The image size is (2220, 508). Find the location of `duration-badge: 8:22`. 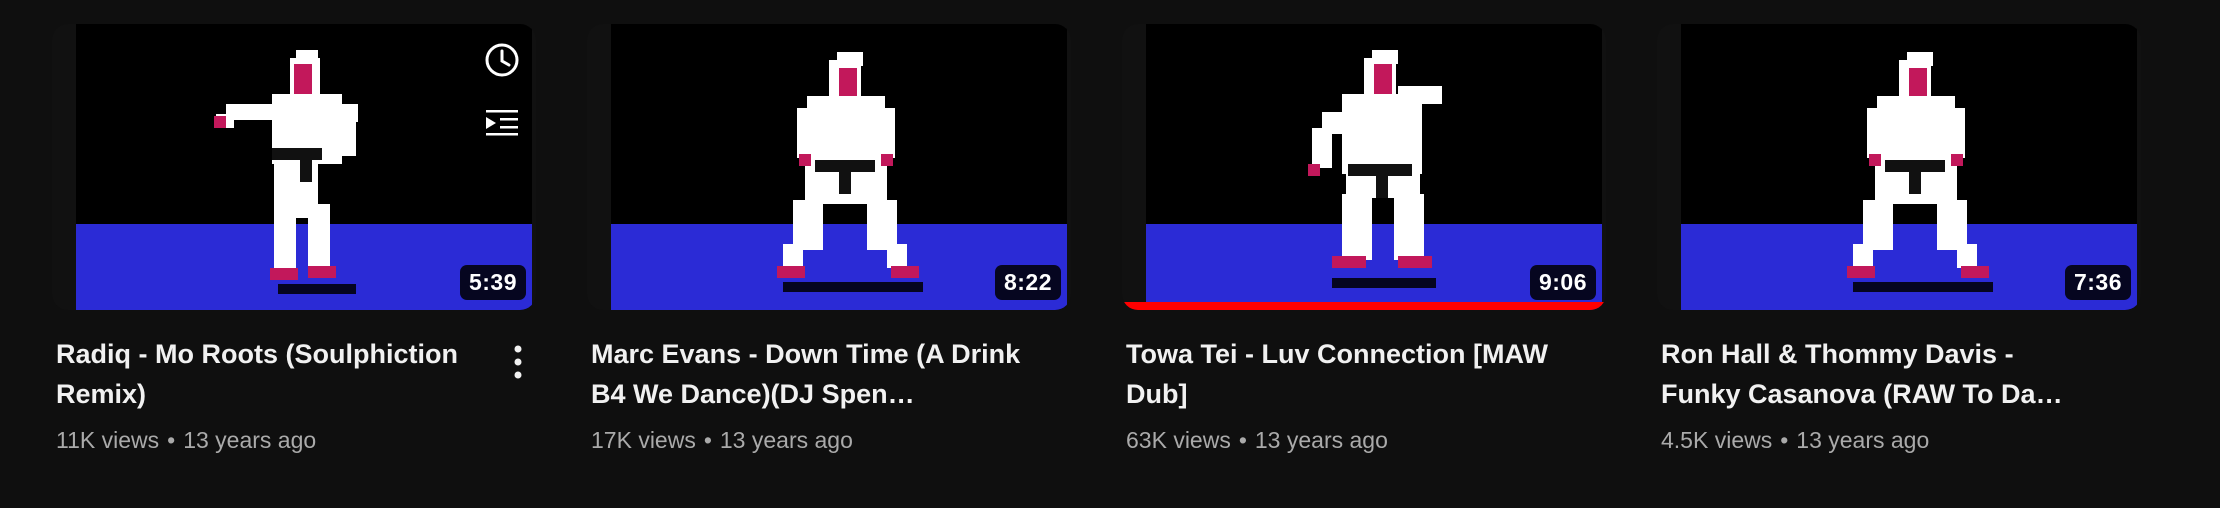

duration-badge: 8:22 is located at coordinates (1027, 282).